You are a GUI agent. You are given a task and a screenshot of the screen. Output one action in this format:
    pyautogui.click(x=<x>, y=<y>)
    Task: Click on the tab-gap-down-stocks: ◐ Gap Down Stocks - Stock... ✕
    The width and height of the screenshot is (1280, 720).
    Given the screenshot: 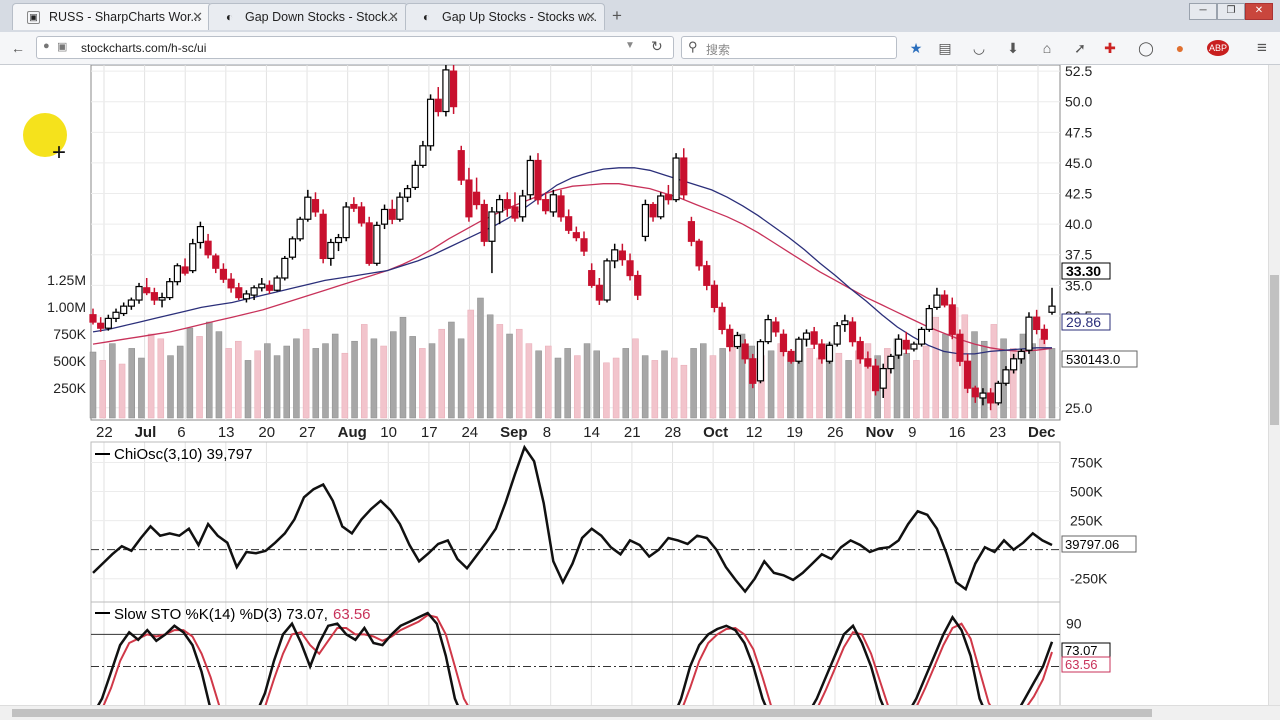 What is the action you would take?
    pyautogui.click(x=308, y=16)
    